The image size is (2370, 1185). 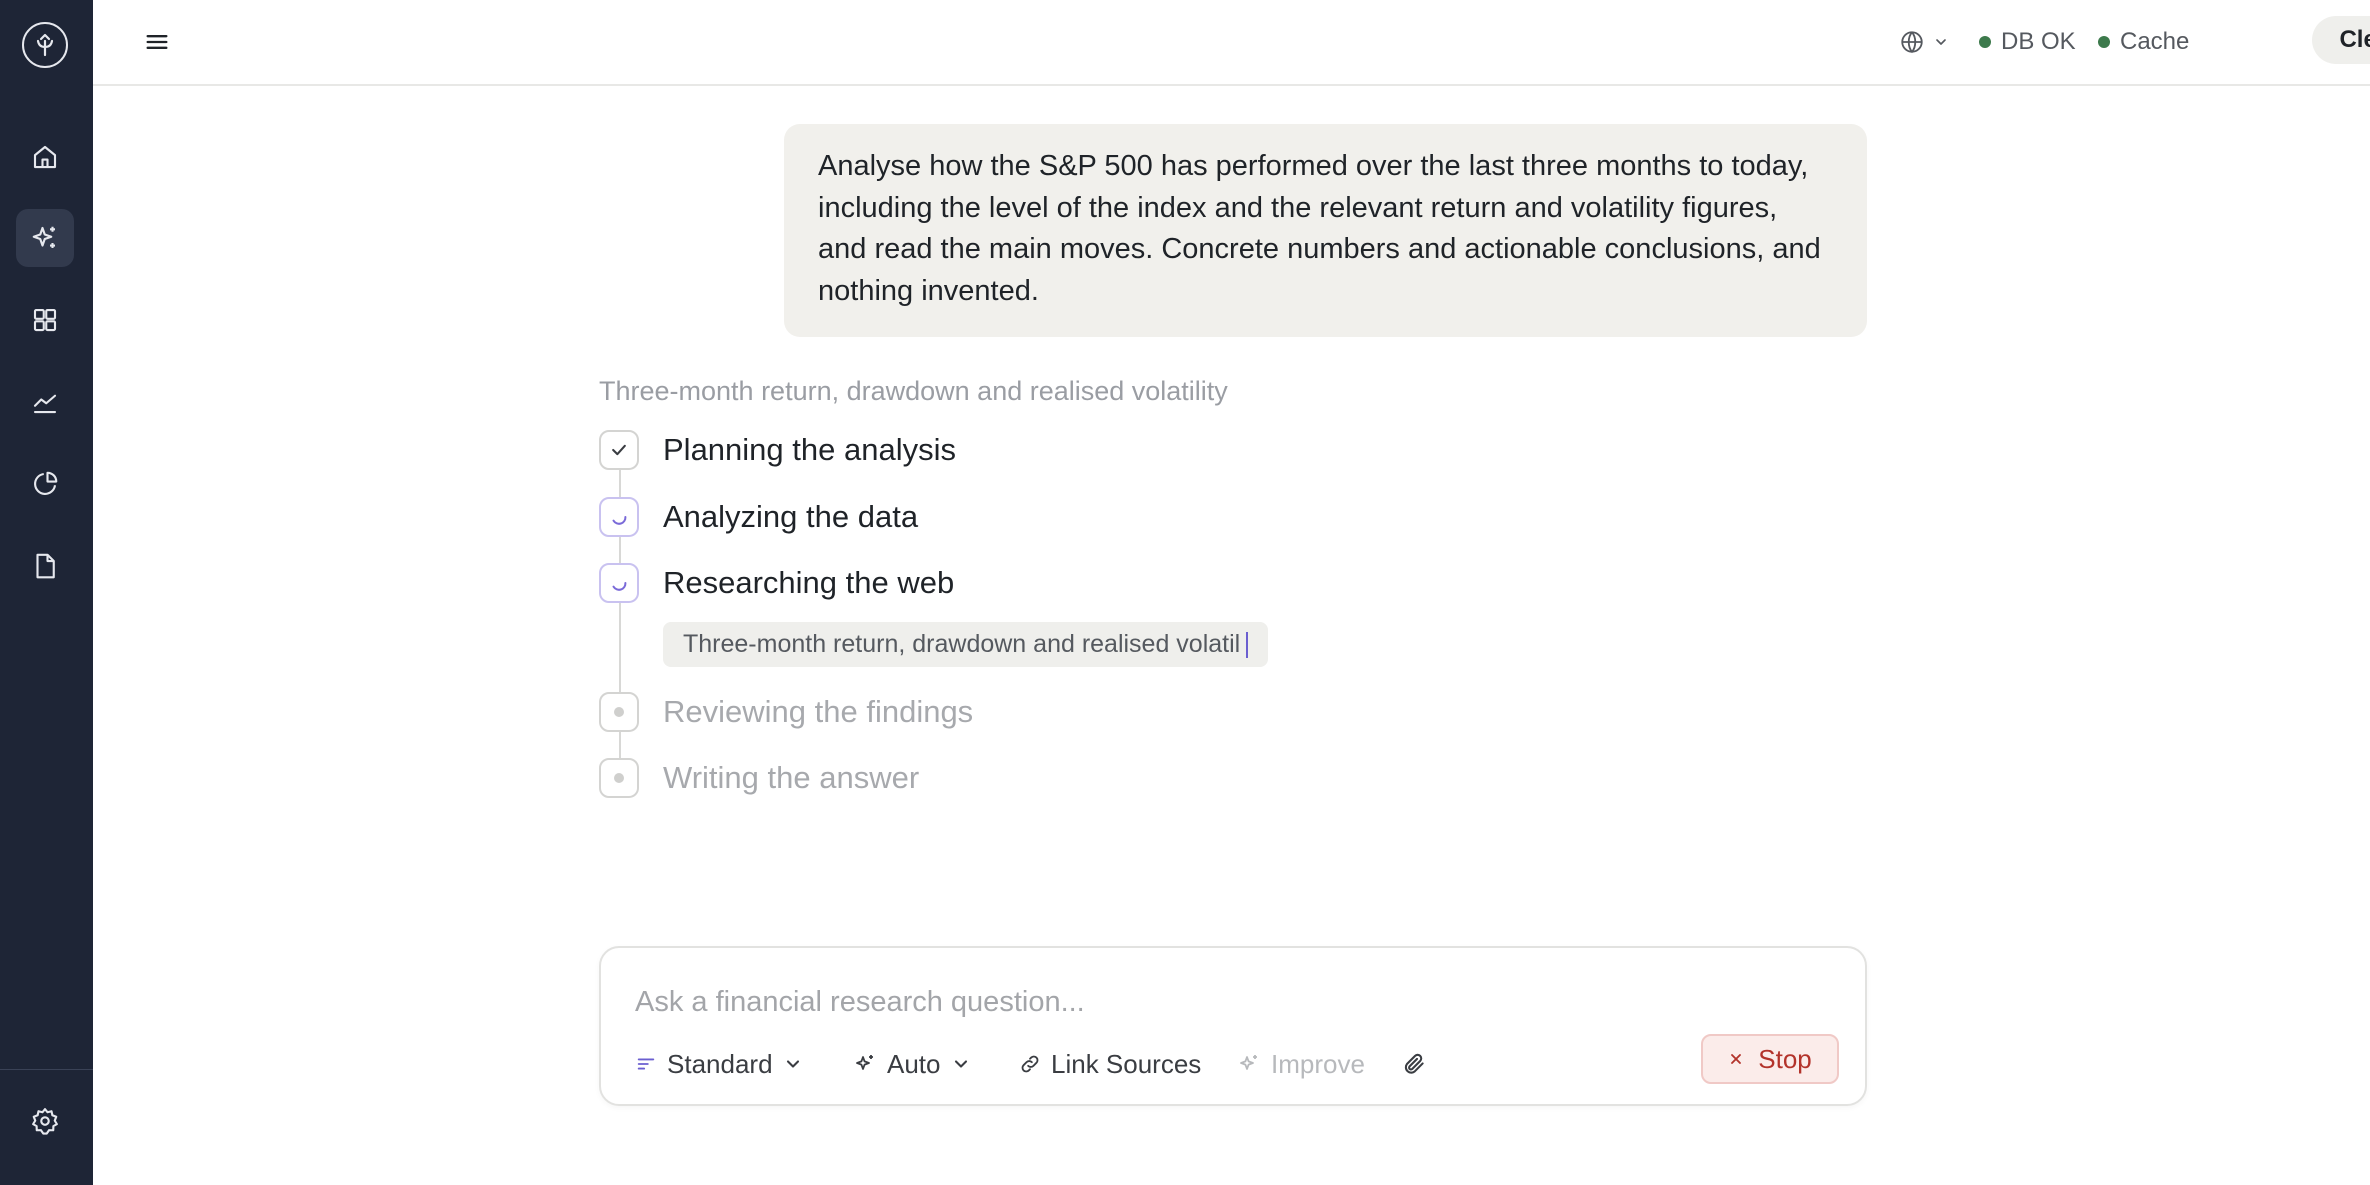 I want to click on question-input, so click(x=1185, y=1002).